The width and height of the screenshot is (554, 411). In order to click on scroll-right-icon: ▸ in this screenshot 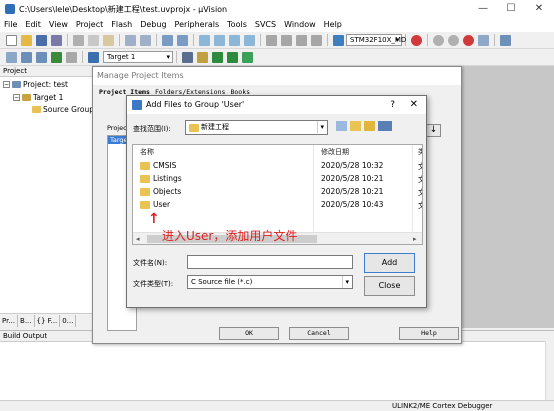, I will do `click(415, 238)`.